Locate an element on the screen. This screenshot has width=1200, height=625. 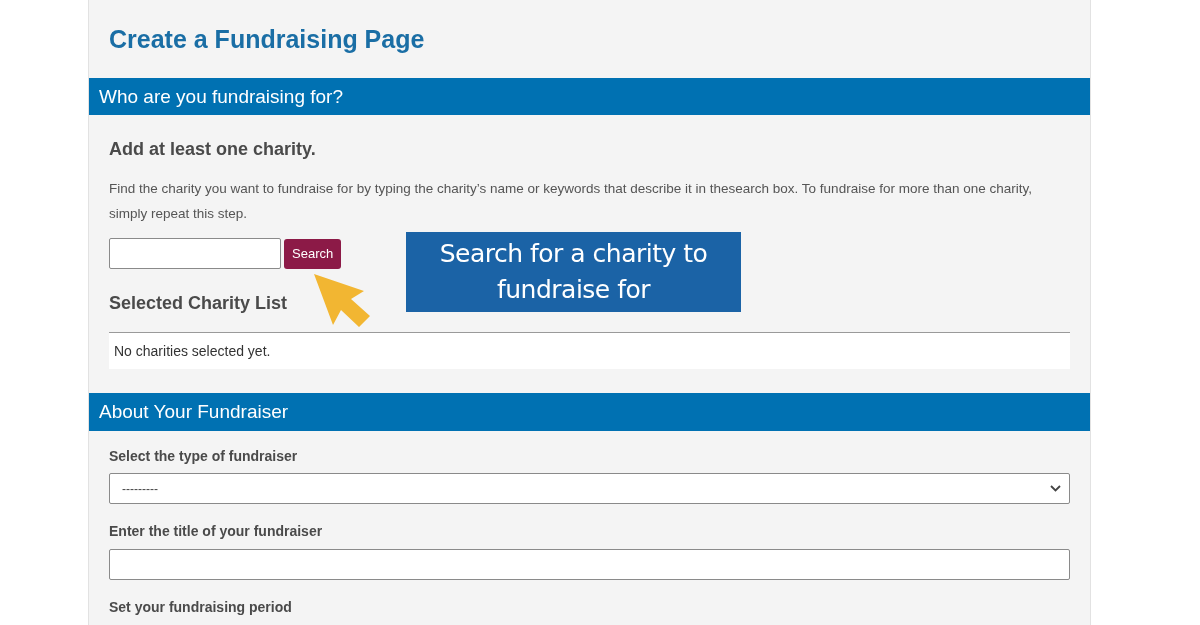
empty-list-message: No charities selected yet. is located at coordinates (192, 351).